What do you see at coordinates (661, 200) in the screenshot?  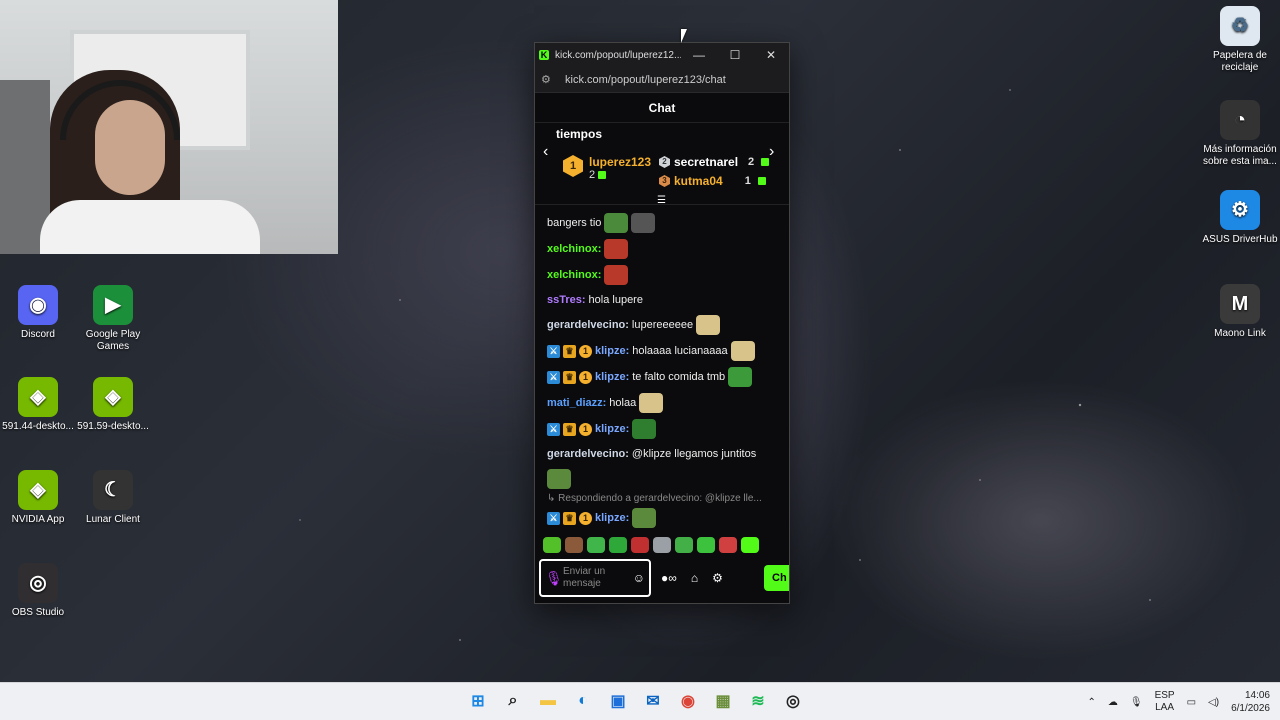 I see `collapse-leaderboard-icon: ☰` at bounding box center [661, 200].